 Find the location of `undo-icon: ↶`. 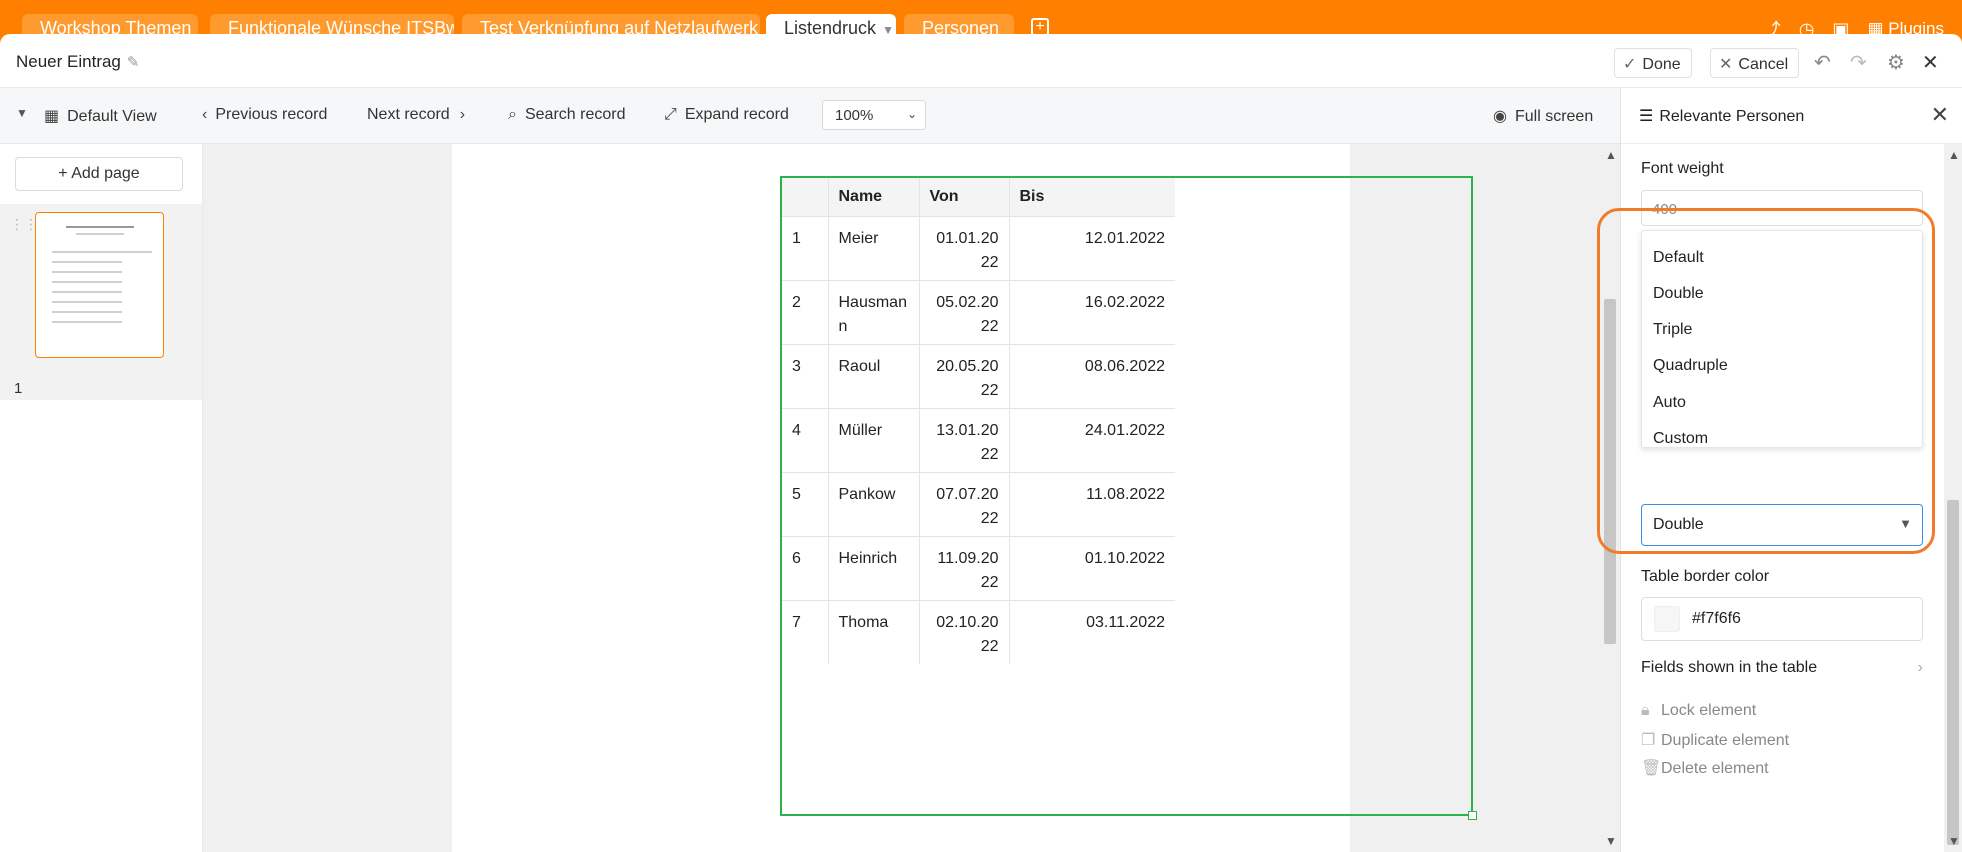

undo-icon: ↶ is located at coordinates (1822, 62).